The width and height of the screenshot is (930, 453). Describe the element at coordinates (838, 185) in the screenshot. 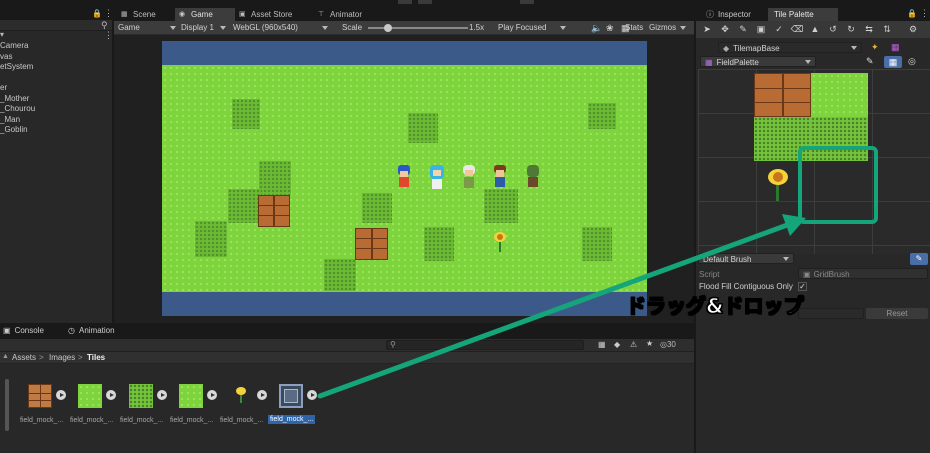

I see `drop-target-highlight` at that location.